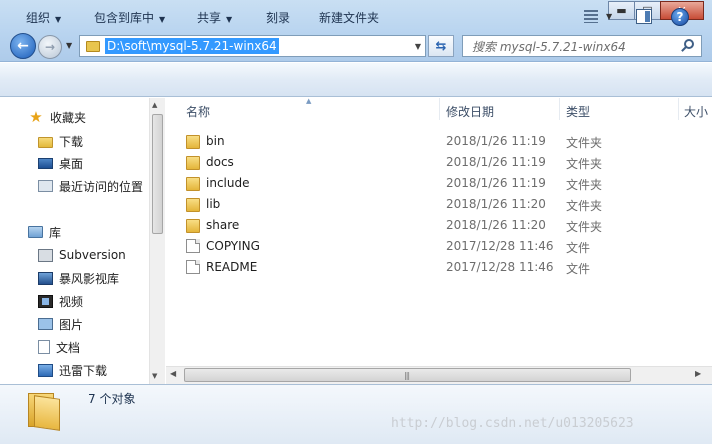 The image size is (712, 444). What do you see at coordinates (223, 245) in the screenshot?
I see `list-item: COPYING` at bounding box center [223, 245].